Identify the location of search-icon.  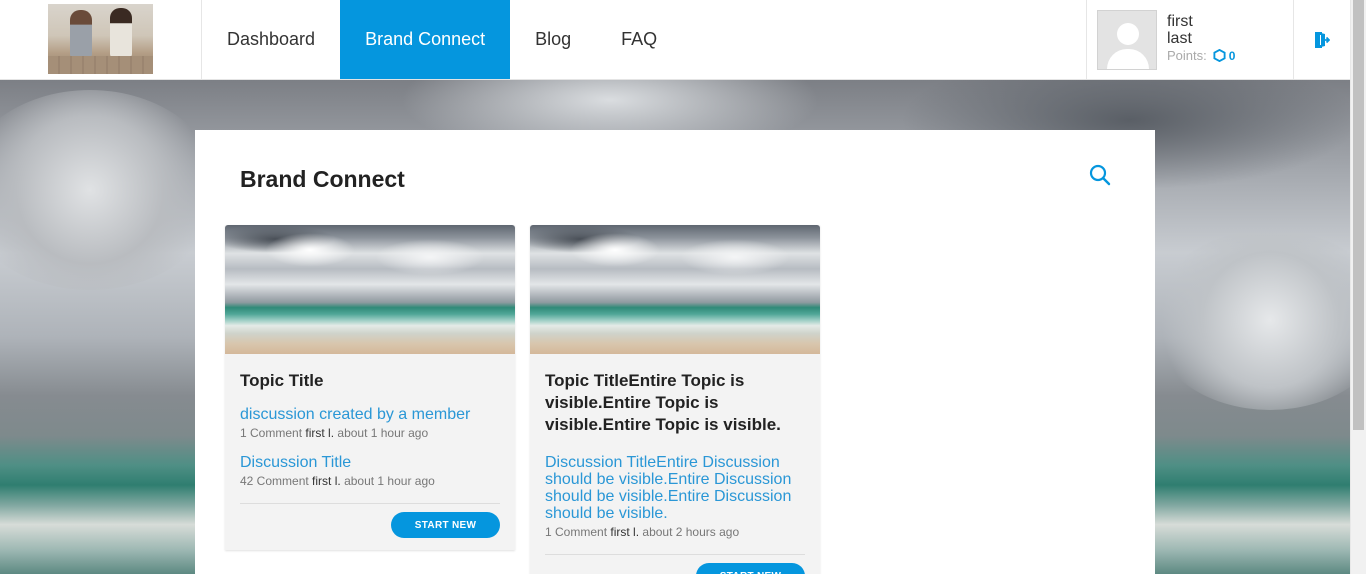
(1100, 175).